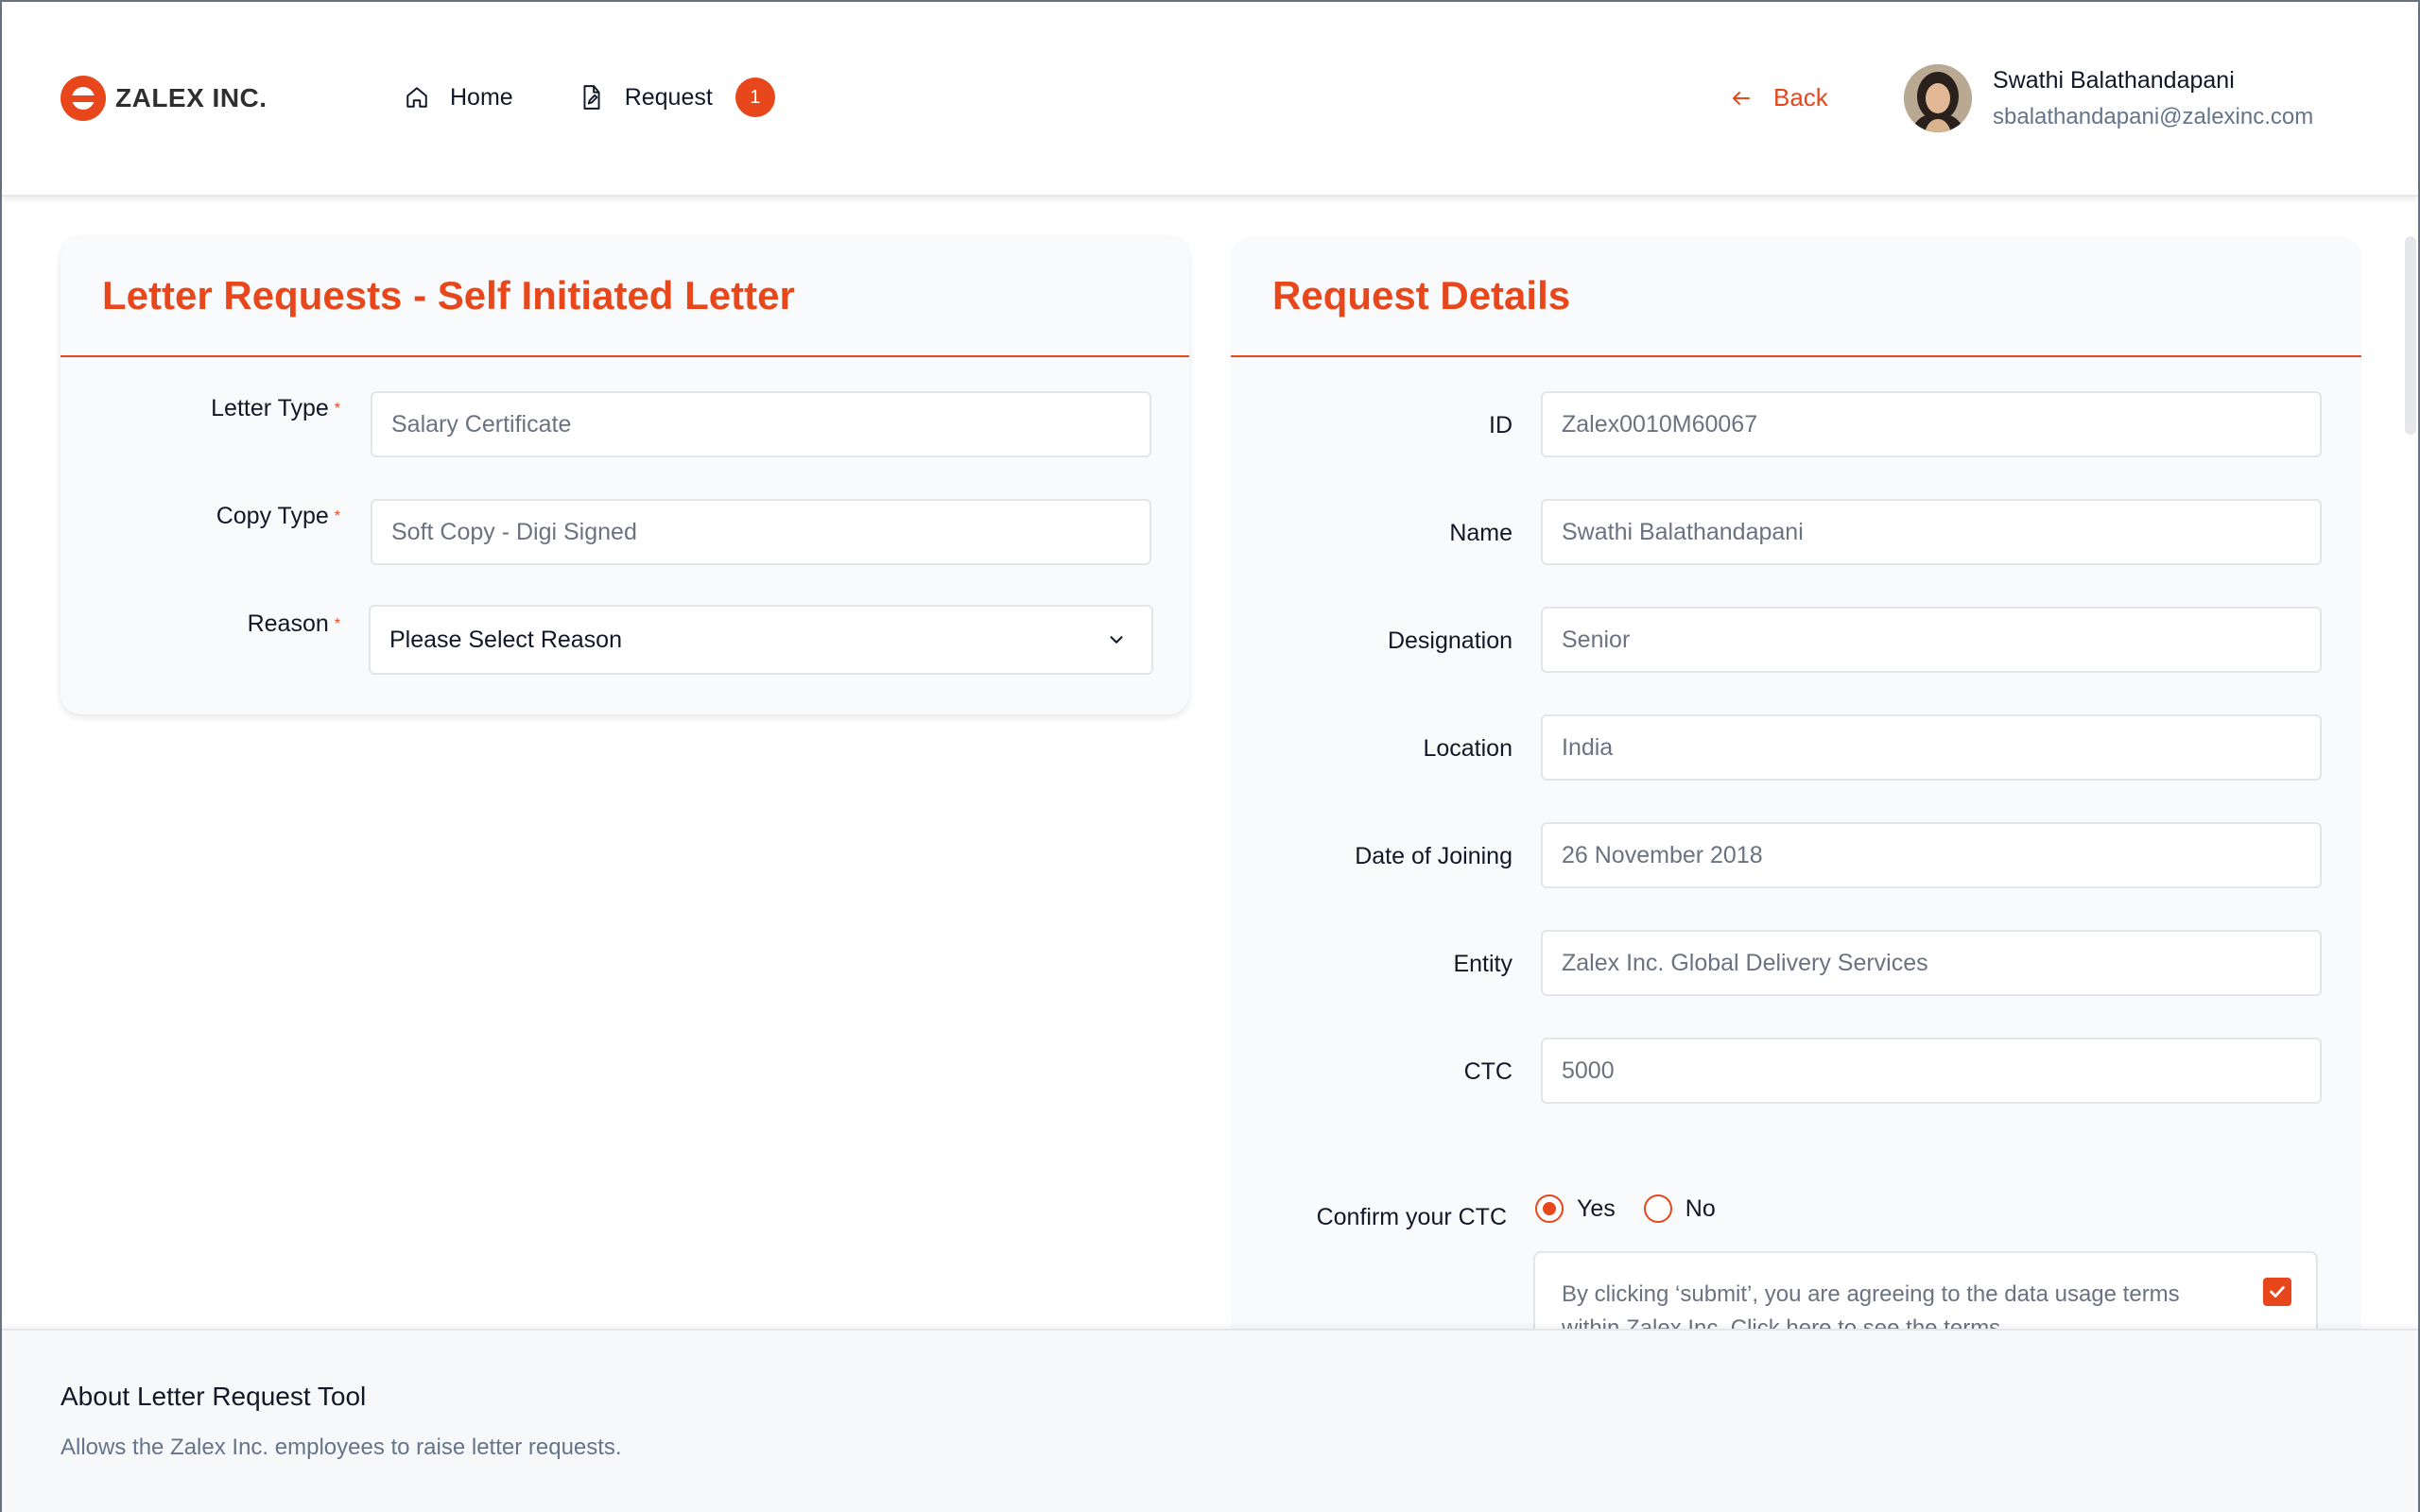 The image size is (2420, 1512). Describe the element at coordinates (1371, 1072) in the screenshot. I see `ctc-label: CTC` at that location.